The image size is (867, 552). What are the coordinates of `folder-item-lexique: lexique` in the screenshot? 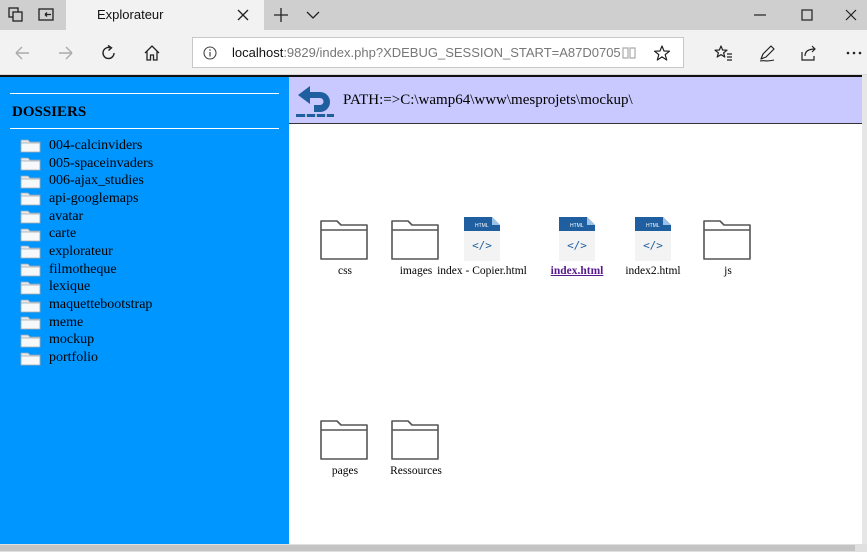 It's located at (86, 288).